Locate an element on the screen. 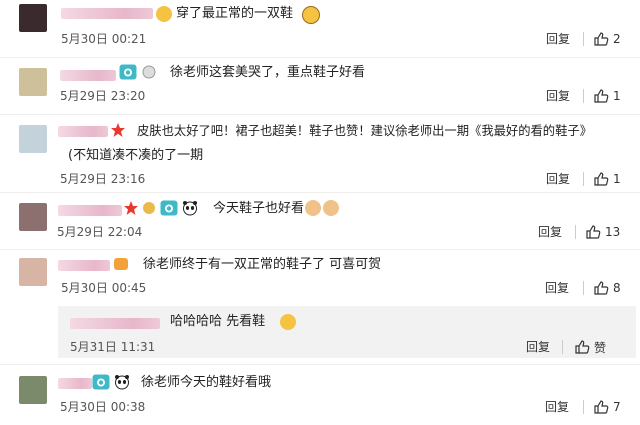 Image resolution: width=640 pixels, height=425 pixels. reply-text: 哈哈哈哈 先看鞋 is located at coordinates (218, 321).